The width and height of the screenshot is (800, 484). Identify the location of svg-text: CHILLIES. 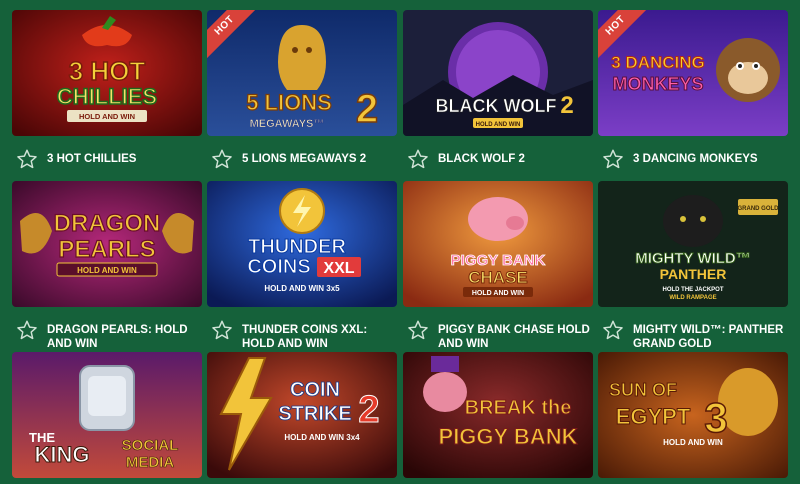
(107, 96).